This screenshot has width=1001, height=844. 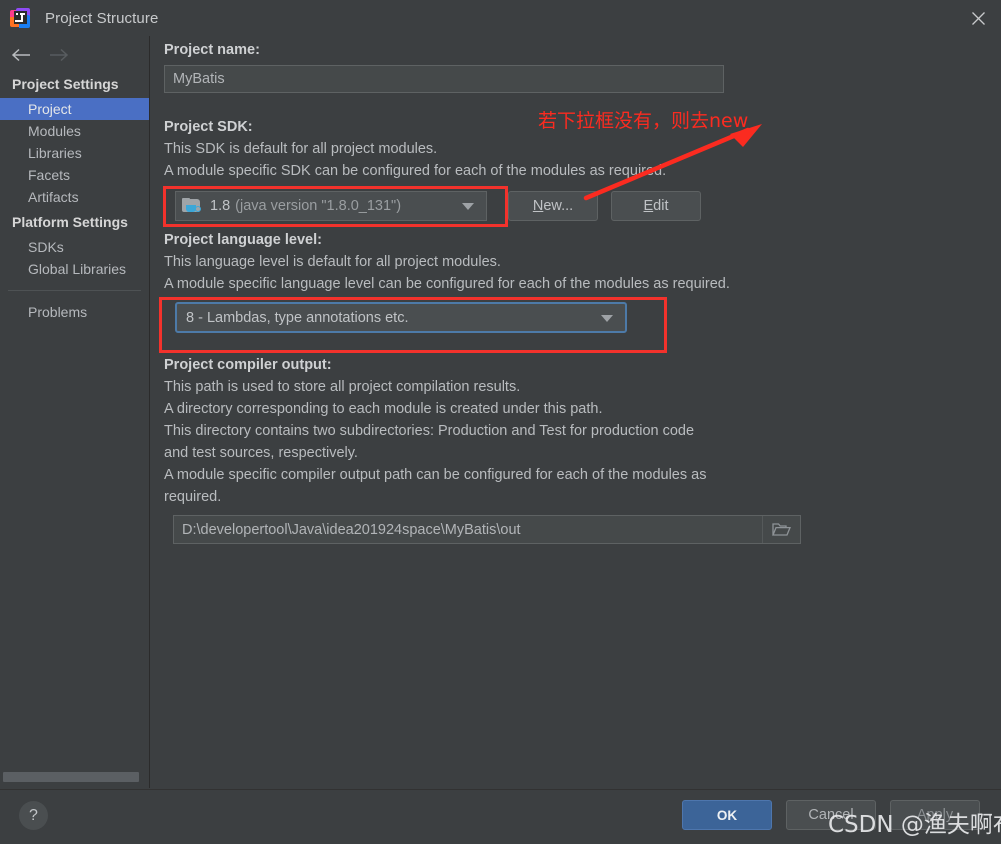 What do you see at coordinates (199, 79) in the screenshot?
I see `project-name-value: MyBatis` at bounding box center [199, 79].